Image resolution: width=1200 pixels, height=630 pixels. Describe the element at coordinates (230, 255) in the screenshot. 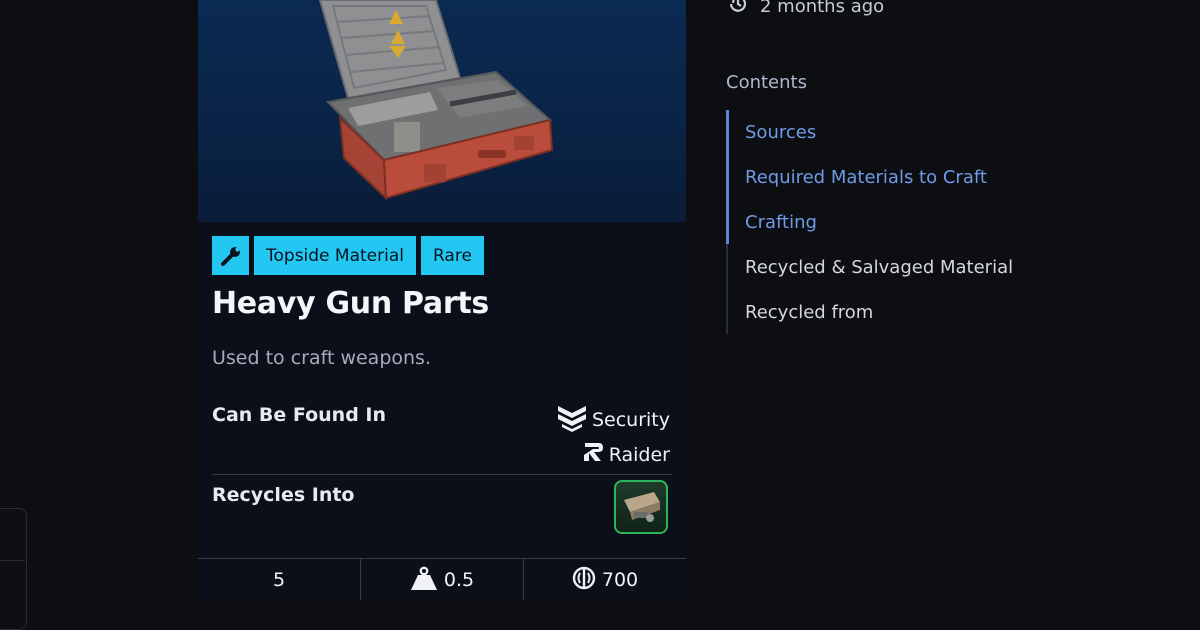

I see `wrench-icon` at that location.